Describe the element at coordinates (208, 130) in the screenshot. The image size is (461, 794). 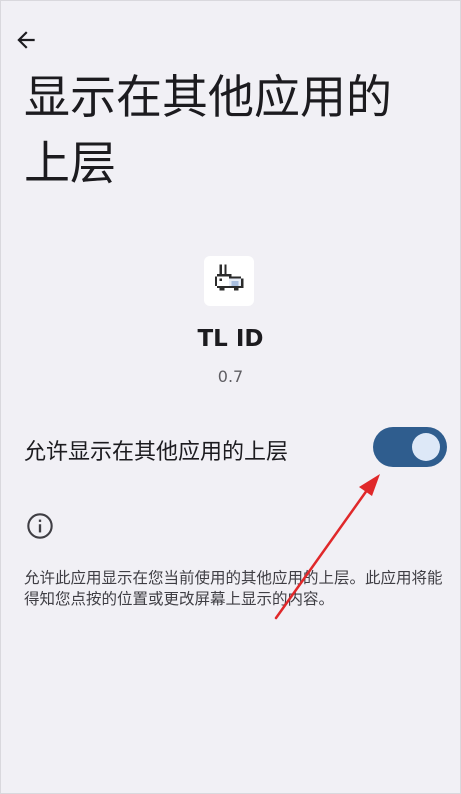
I see `page-title: 显示在其他应用的上层` at that location.